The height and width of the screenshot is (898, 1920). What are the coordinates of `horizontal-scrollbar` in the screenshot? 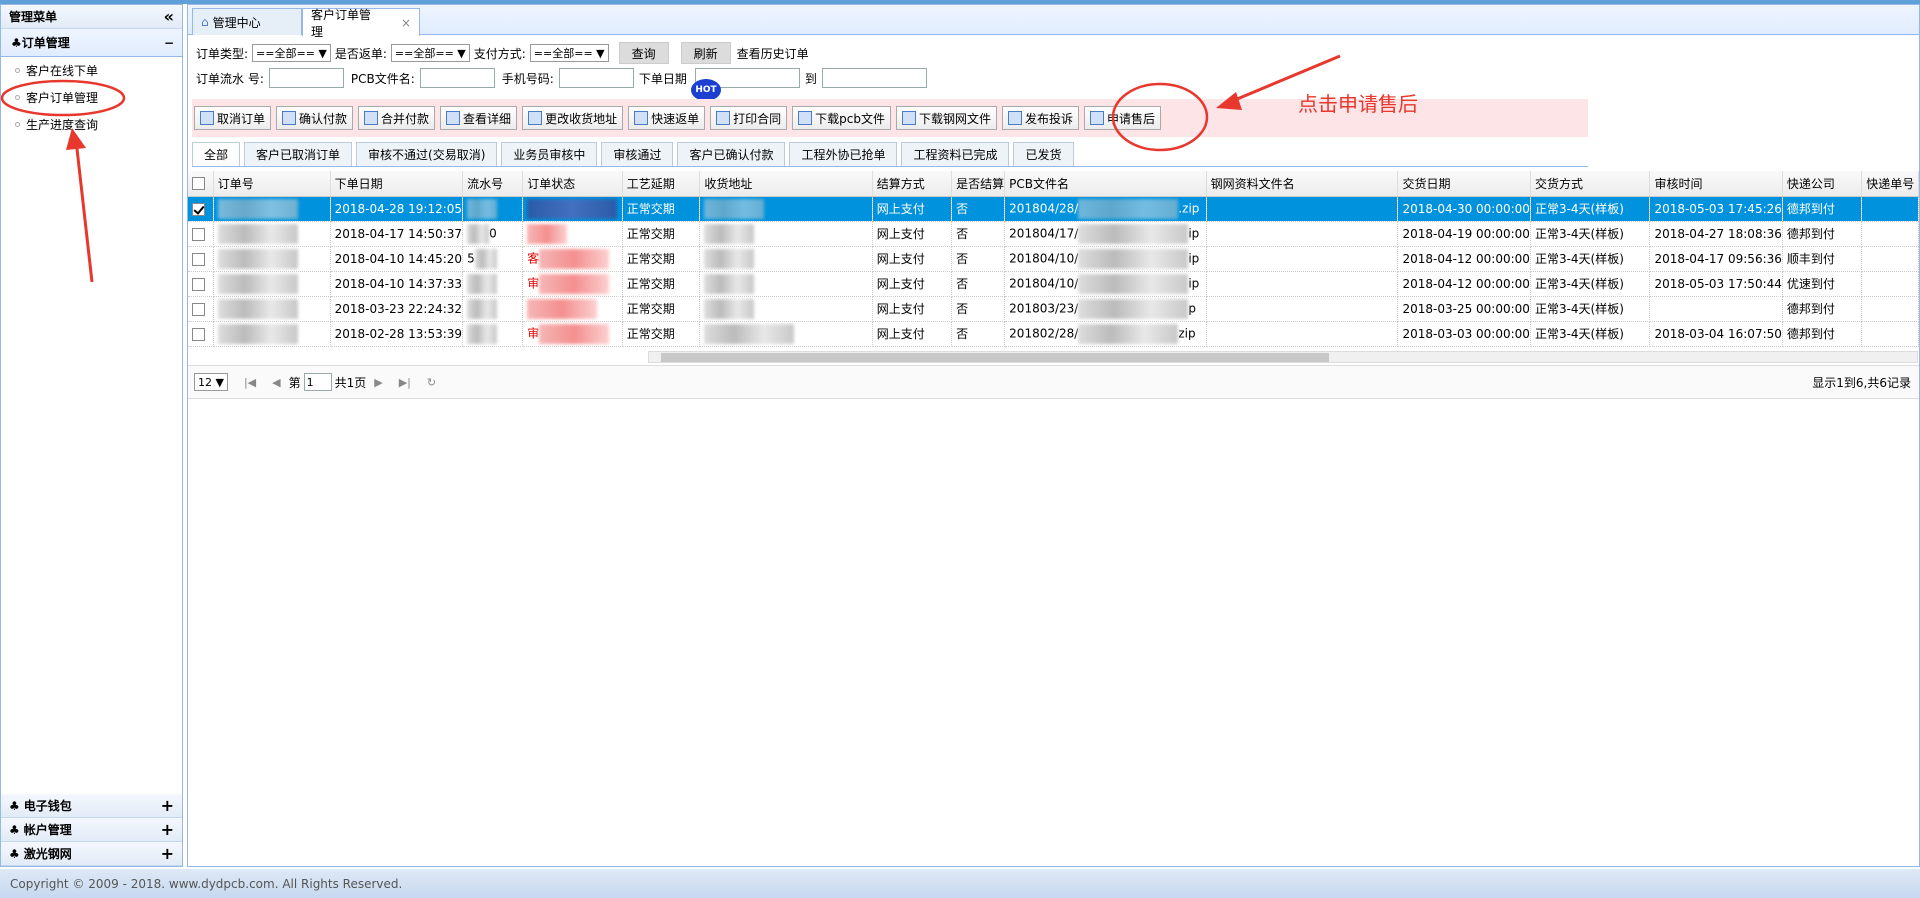 It's located at (1283, 357).